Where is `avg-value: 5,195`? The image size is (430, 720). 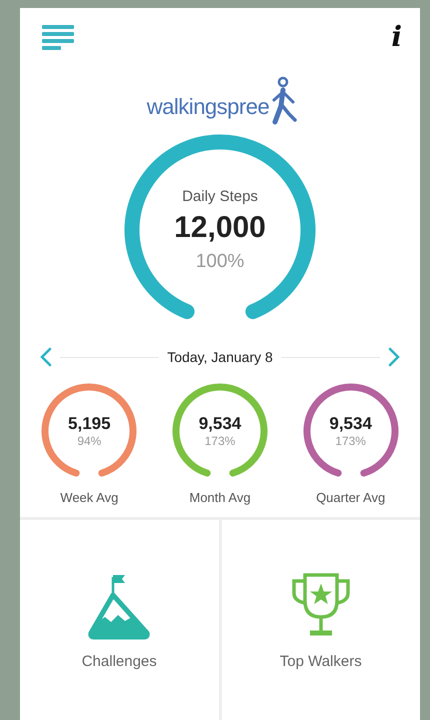 avg-value: 5,195 is located at coordinates (89, 424).